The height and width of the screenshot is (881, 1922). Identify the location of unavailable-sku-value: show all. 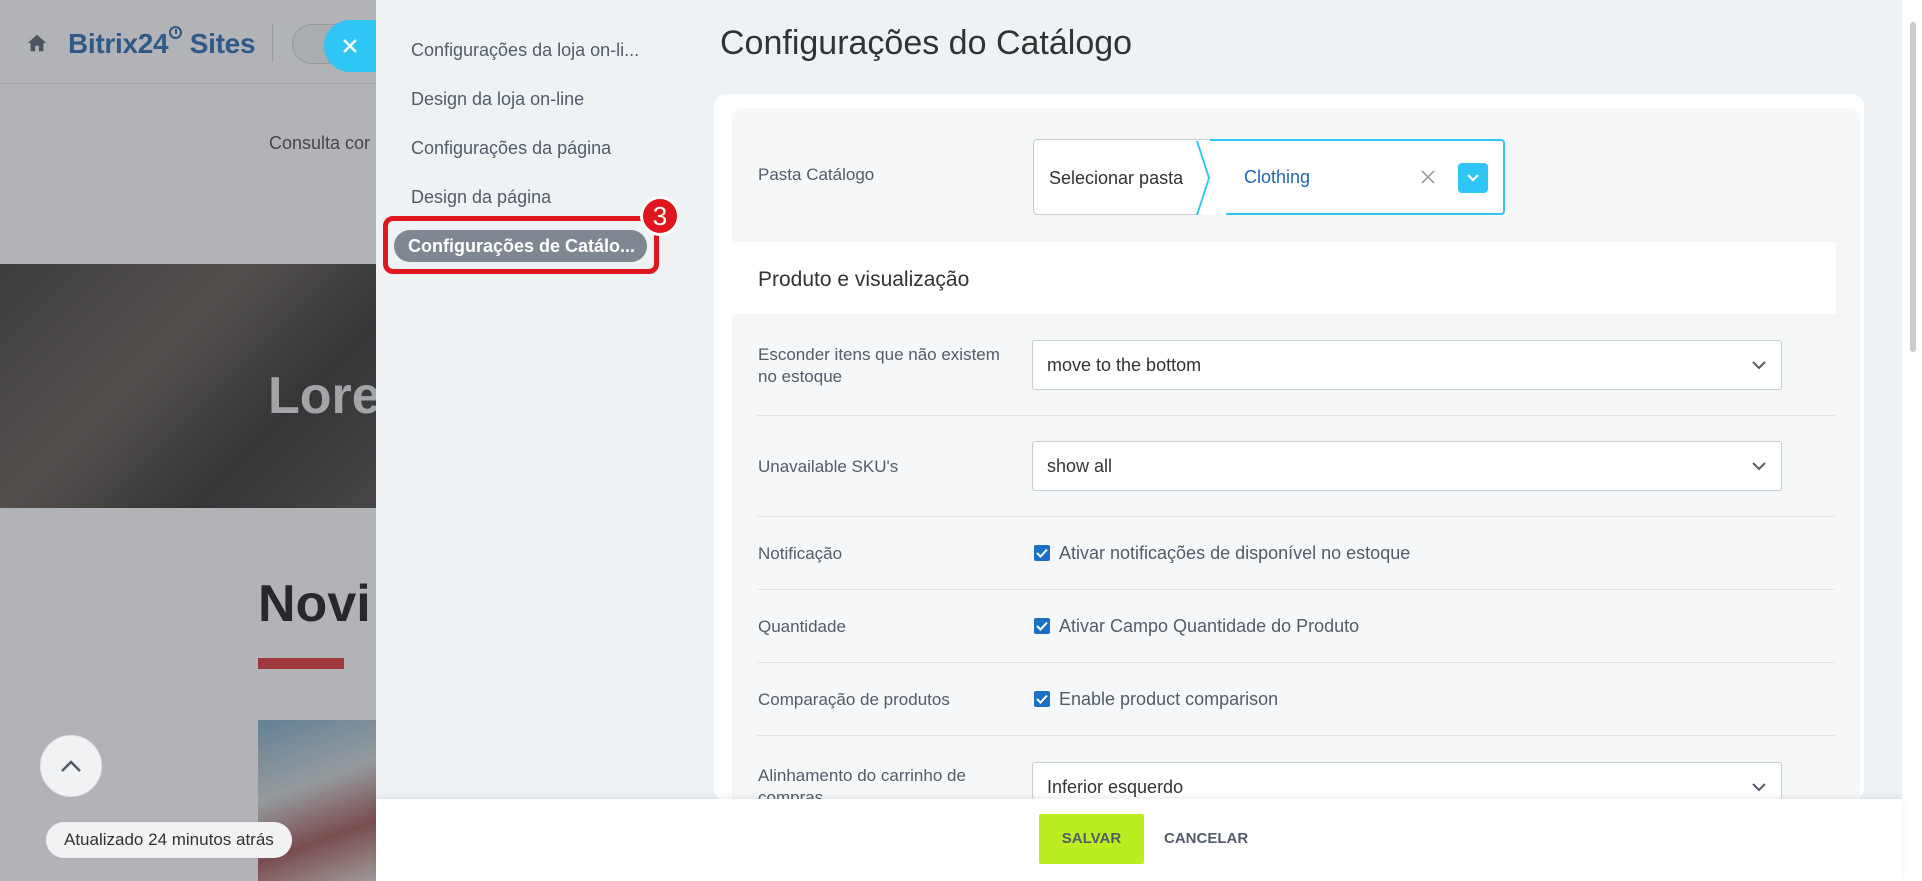
(1080, 466).